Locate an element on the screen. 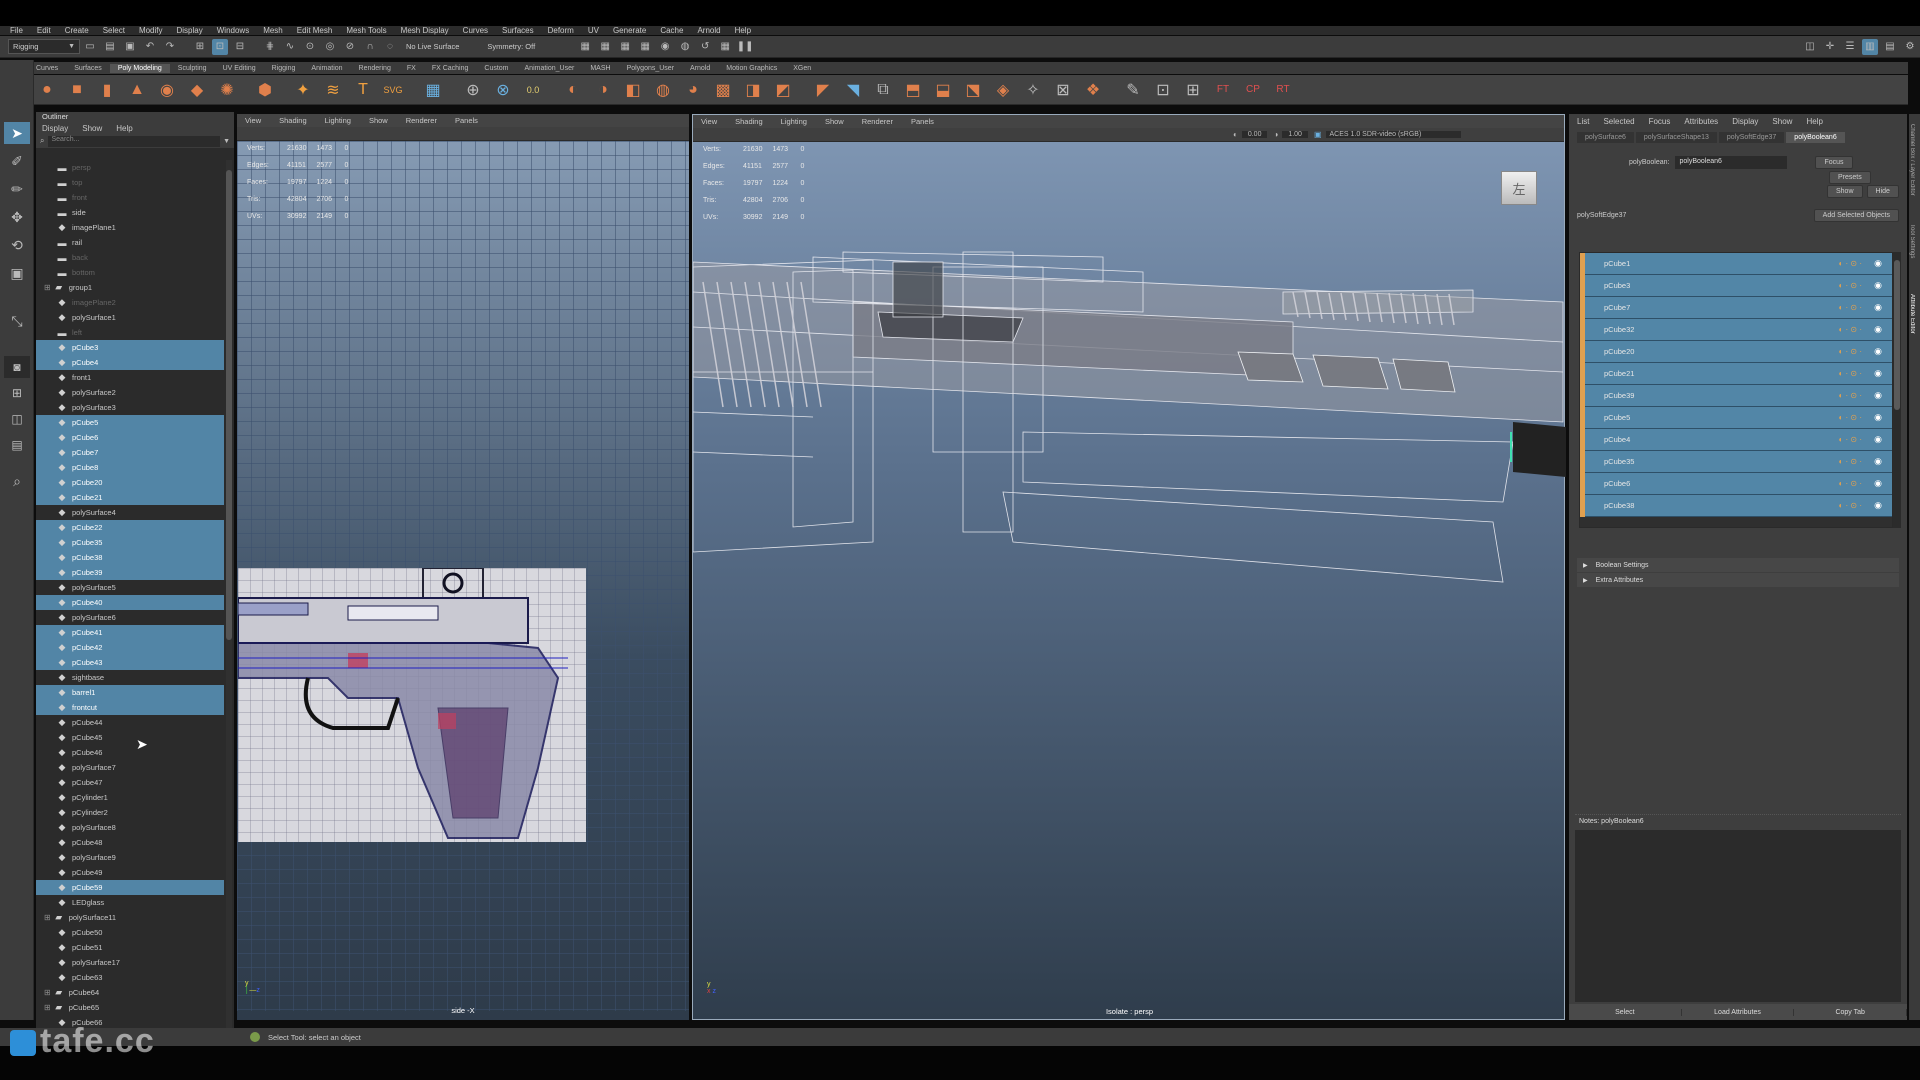 This screenshot has height=1080, width=1920. symmetry-label: Symmetry: Off is located at coordinates (511, 46).